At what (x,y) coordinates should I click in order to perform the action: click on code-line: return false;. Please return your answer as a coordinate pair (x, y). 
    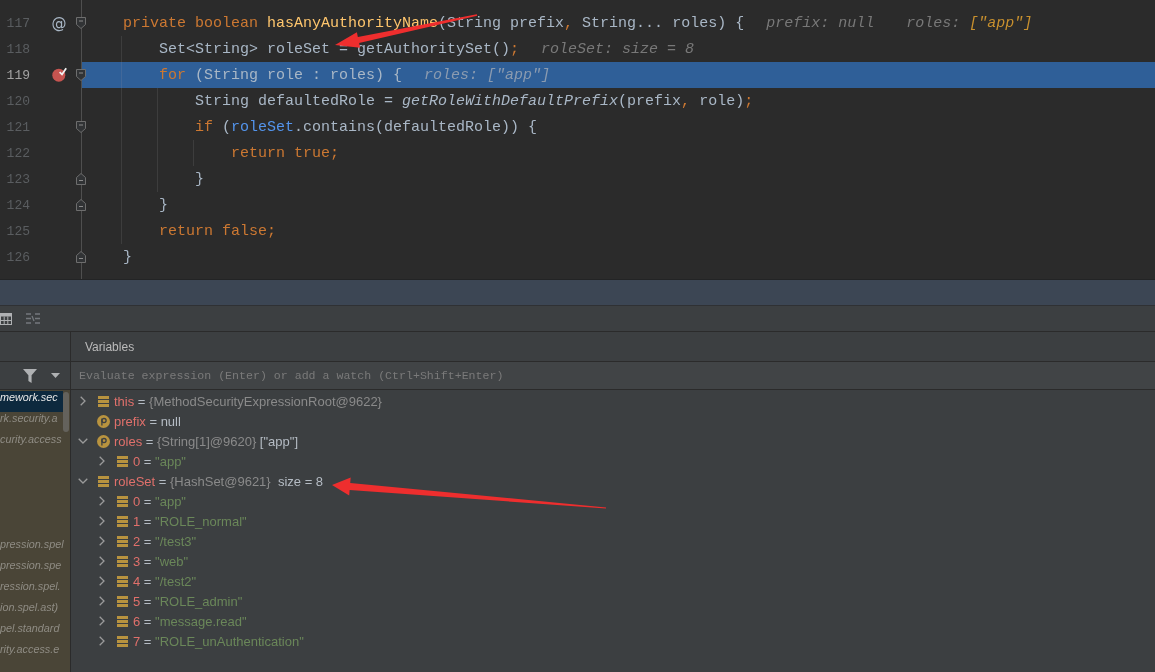
    Looking at the image, I should click on (217, 231).